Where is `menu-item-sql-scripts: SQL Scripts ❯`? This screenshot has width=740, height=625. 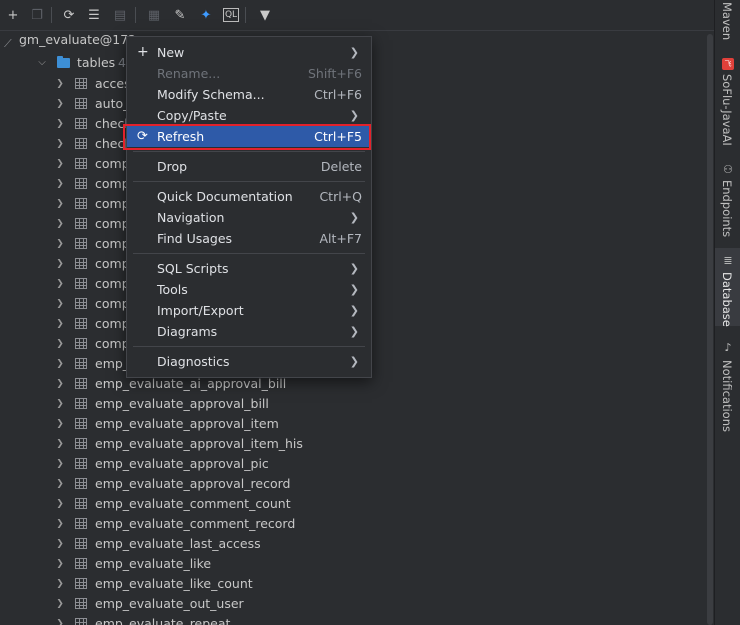
menu-item-sql-scripts: SQL Scripts ❯ is located at coordinates (249, 268).